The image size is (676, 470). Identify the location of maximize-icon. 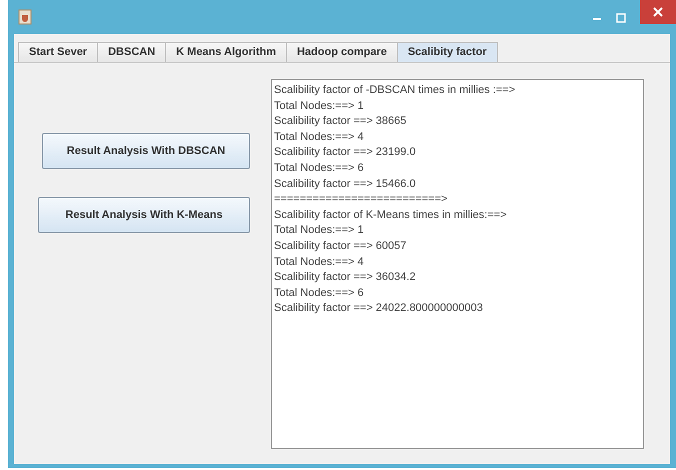
(621, 18).